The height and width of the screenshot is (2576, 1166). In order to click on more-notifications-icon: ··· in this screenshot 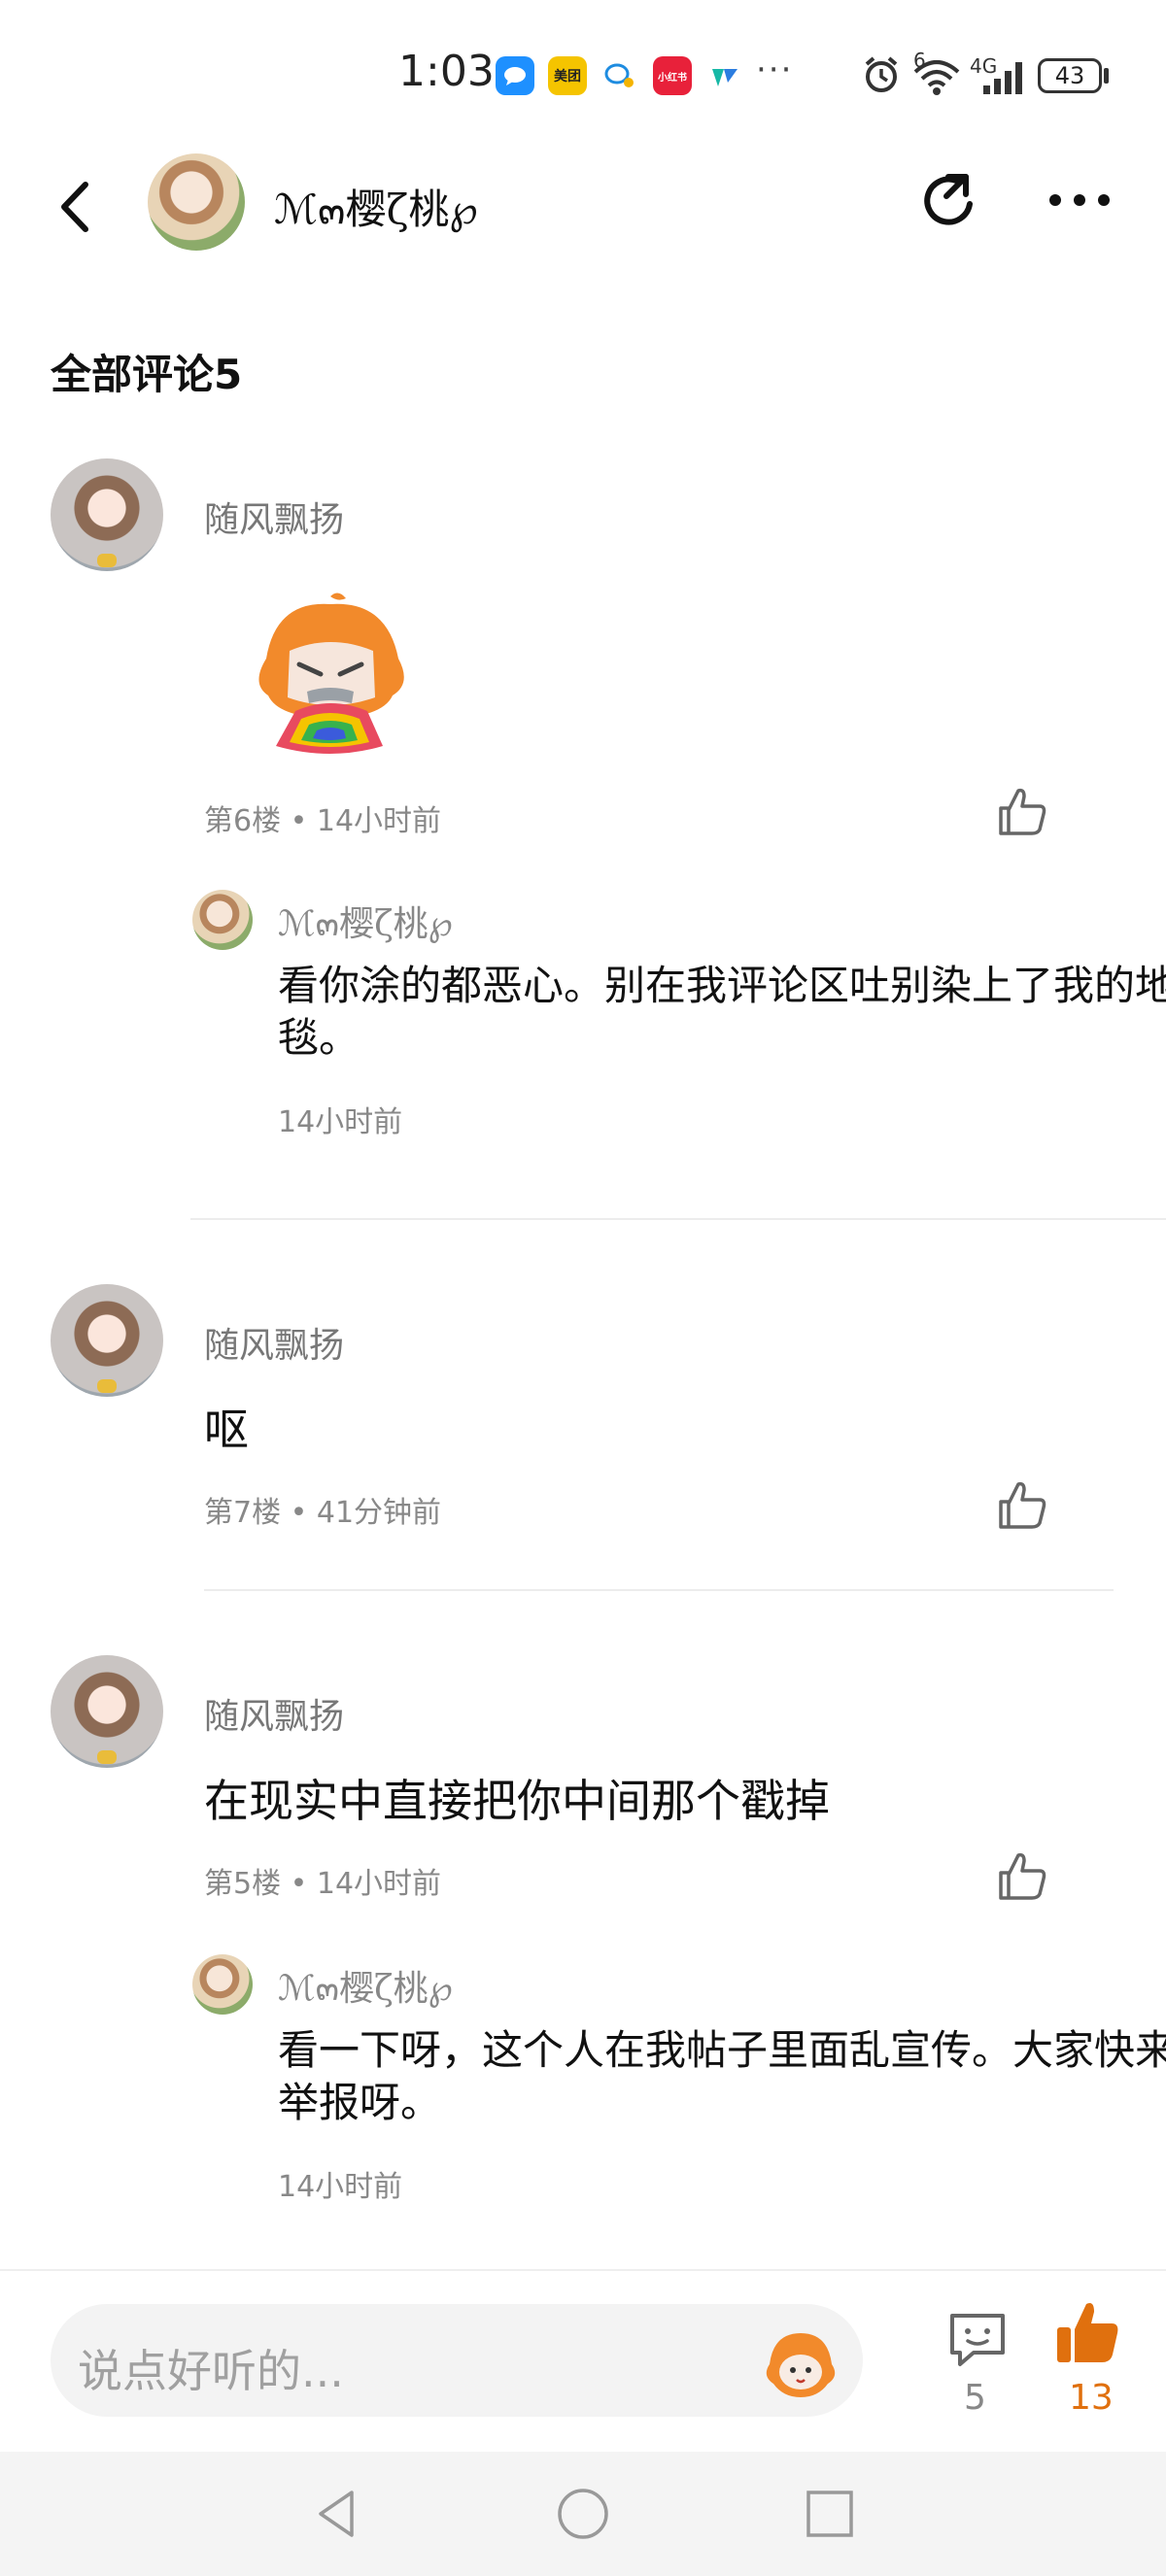, I will do `click(775, 70)`.